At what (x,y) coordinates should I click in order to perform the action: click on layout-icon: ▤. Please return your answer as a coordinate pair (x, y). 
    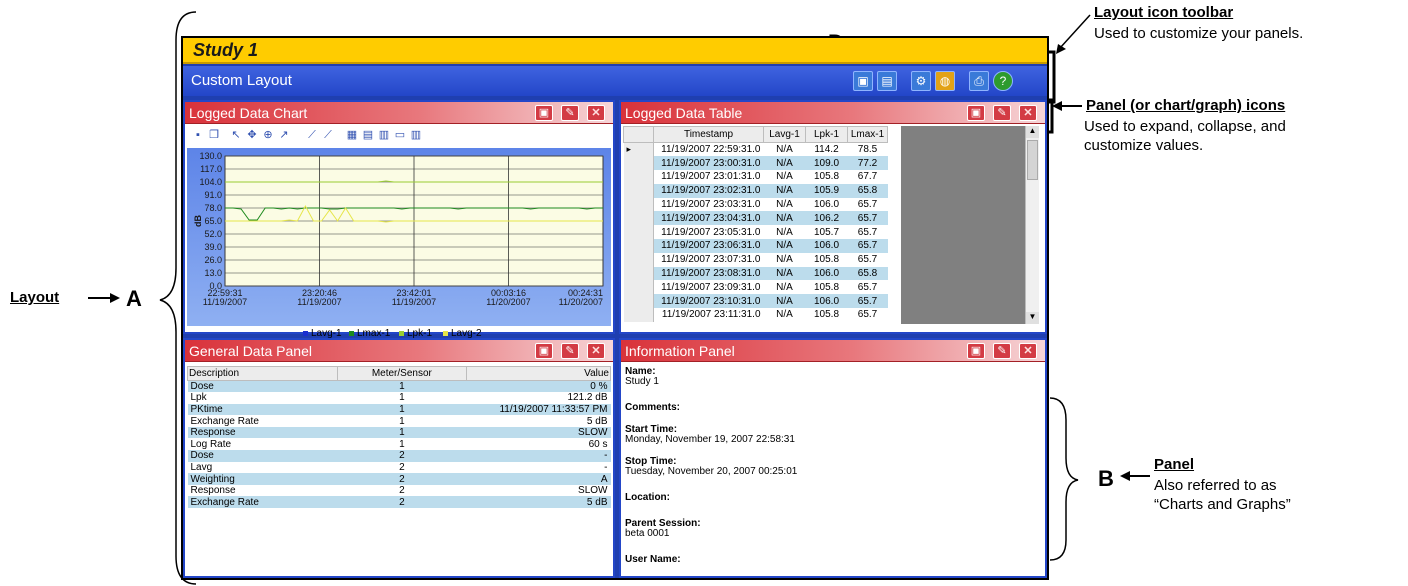
    Looking at the image, I should click on (887, 81).